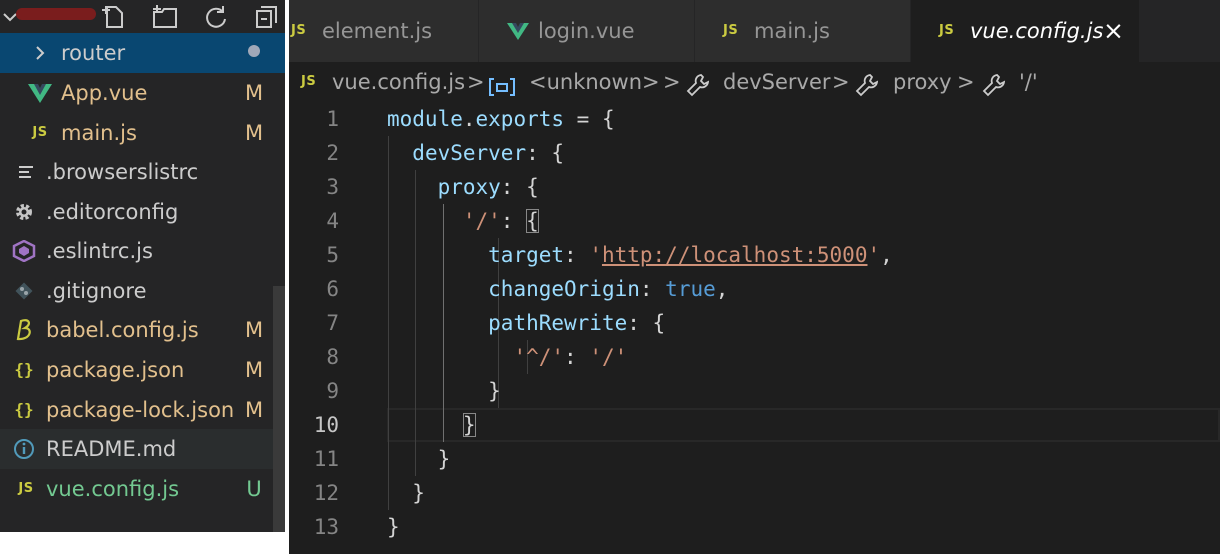 The width and height of the screenshot is (1220, 554). What do you see at coordinates (754, 119) in the screenshot?
I see `code-line: 1 module.exports = {` at bounding box center [754, 119].